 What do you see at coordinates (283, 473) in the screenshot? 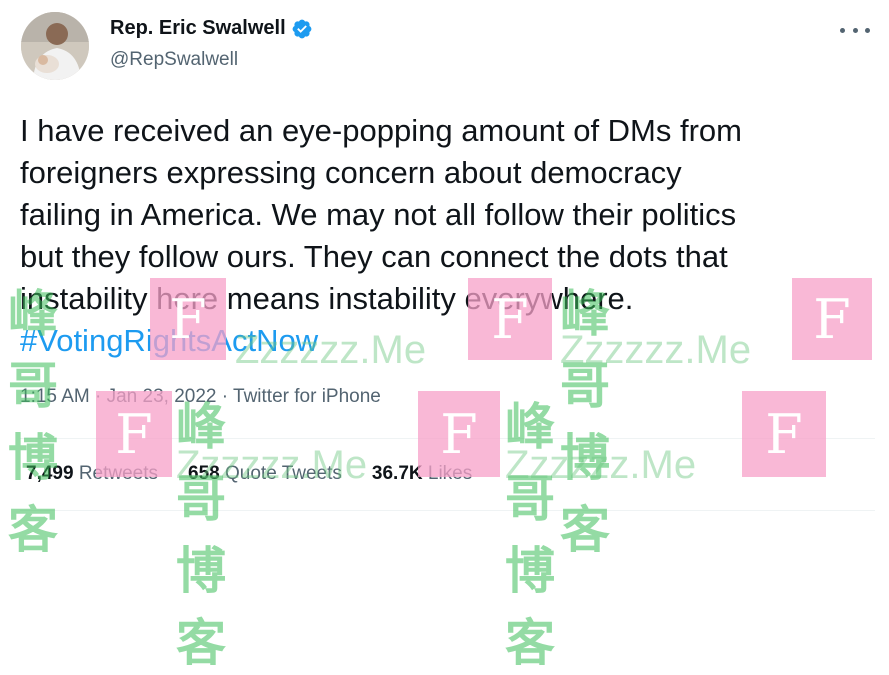
I see `quotes-label: Quote Tweets` at bounding box center [283, 473].